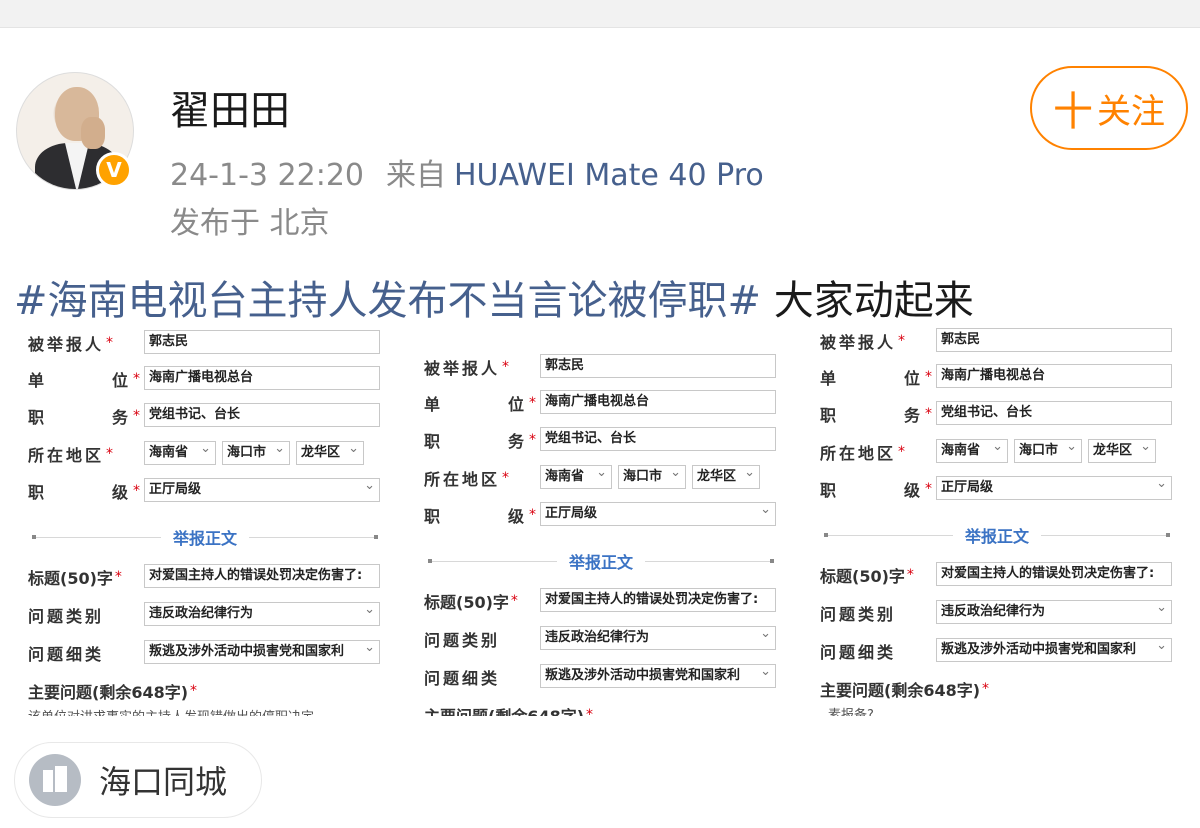 This screenshot has width=1200, height=828. What do you see at coordinates (600, 14) in the screenshot?
I see `top-status-bar` at bounding box center [600, 14].